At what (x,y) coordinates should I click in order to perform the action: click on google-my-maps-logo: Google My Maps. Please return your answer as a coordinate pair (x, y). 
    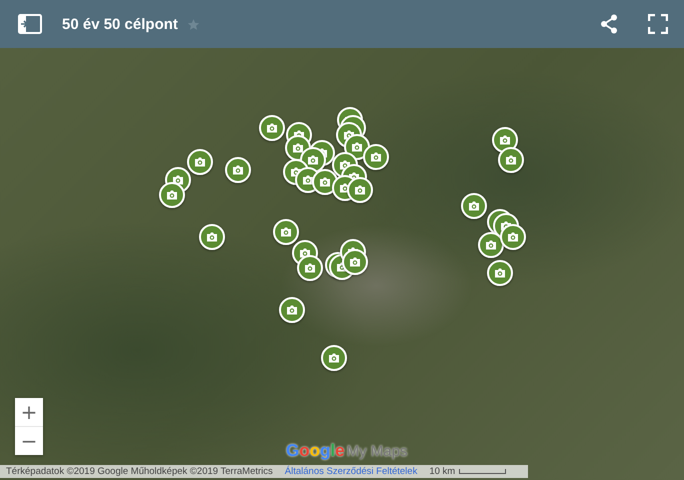
    Looking at the image, I should click on (347, 451).